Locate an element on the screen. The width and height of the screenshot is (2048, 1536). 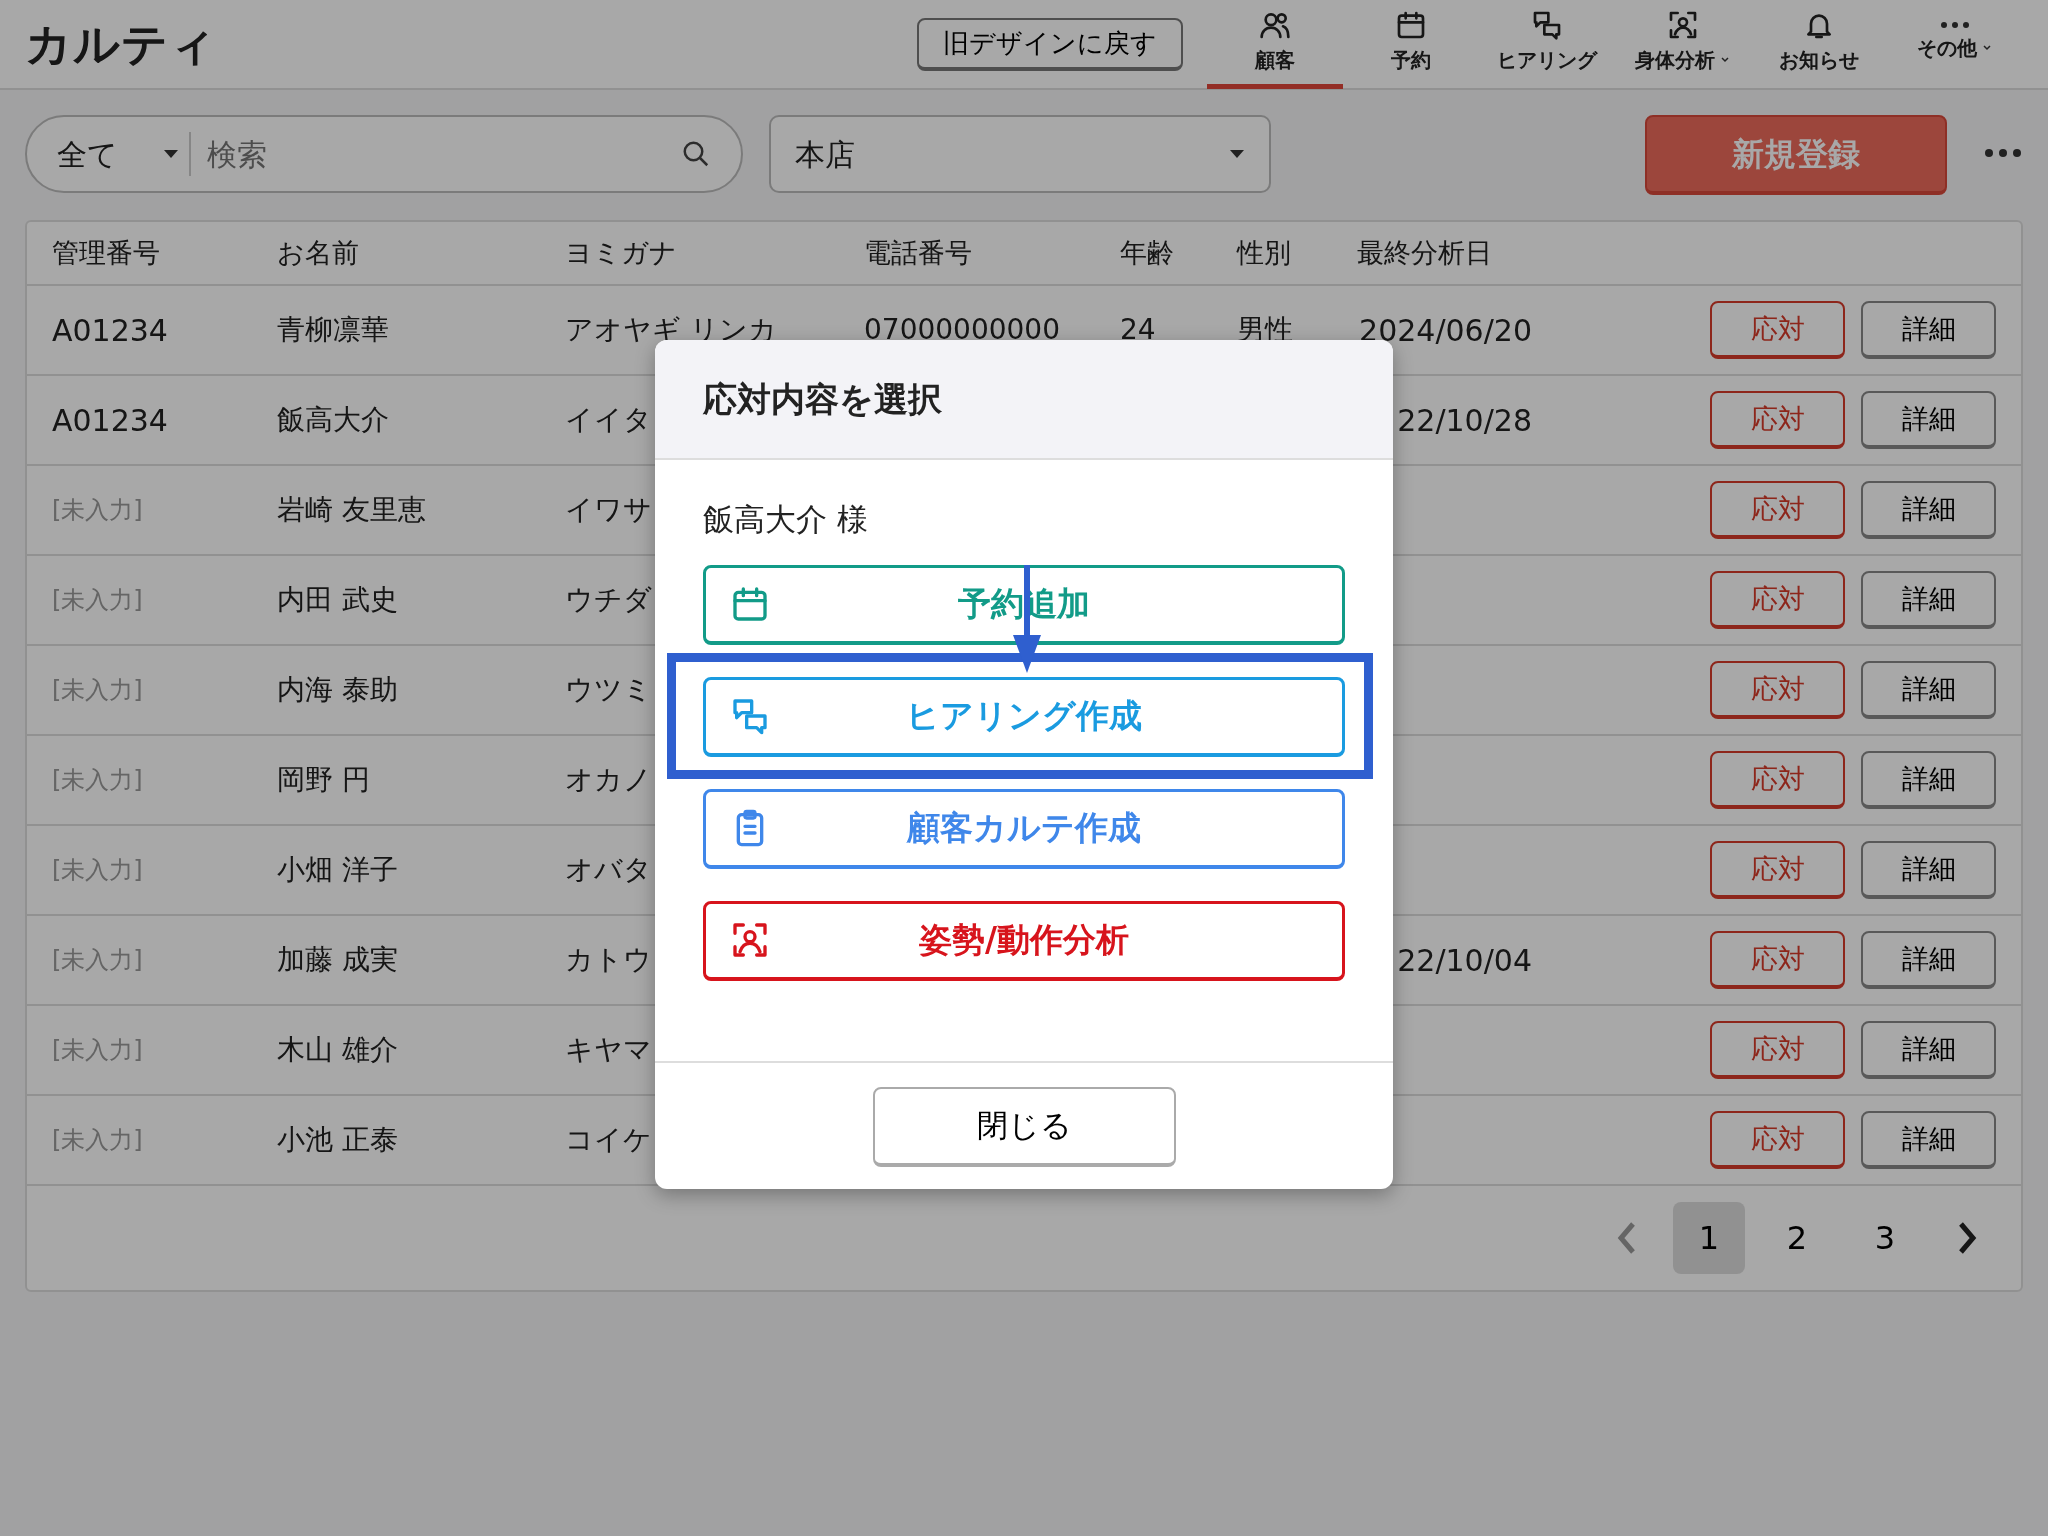
page-button: 3 is located at coordinates (1885, 1238).